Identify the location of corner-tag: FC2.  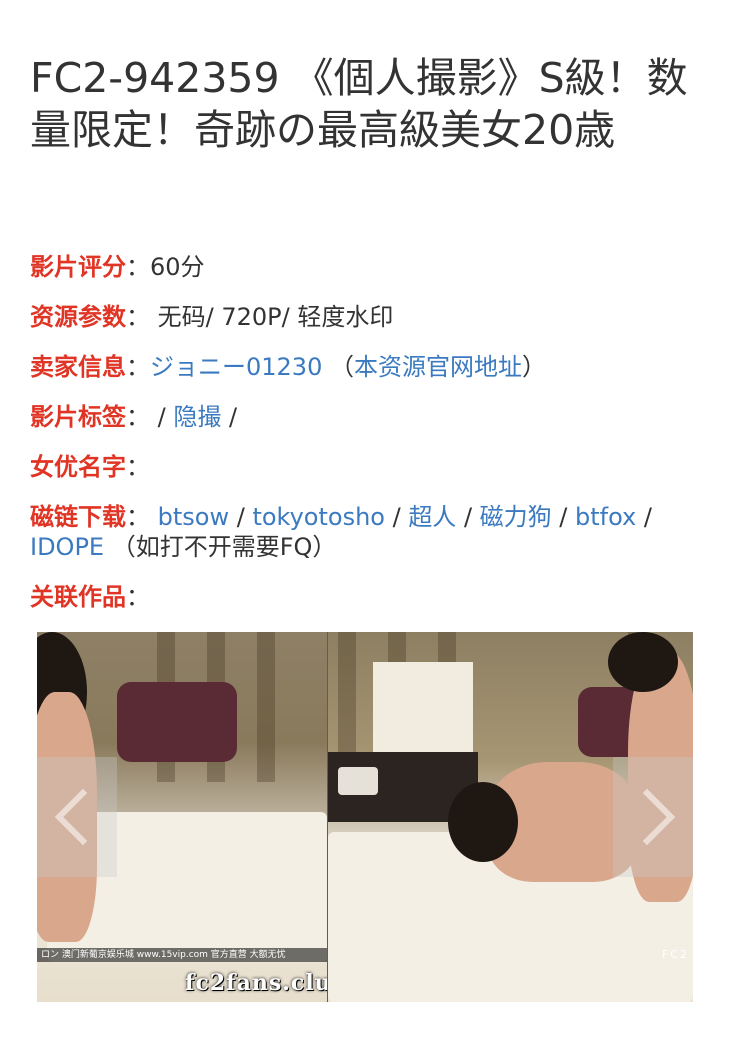
(675, 954).